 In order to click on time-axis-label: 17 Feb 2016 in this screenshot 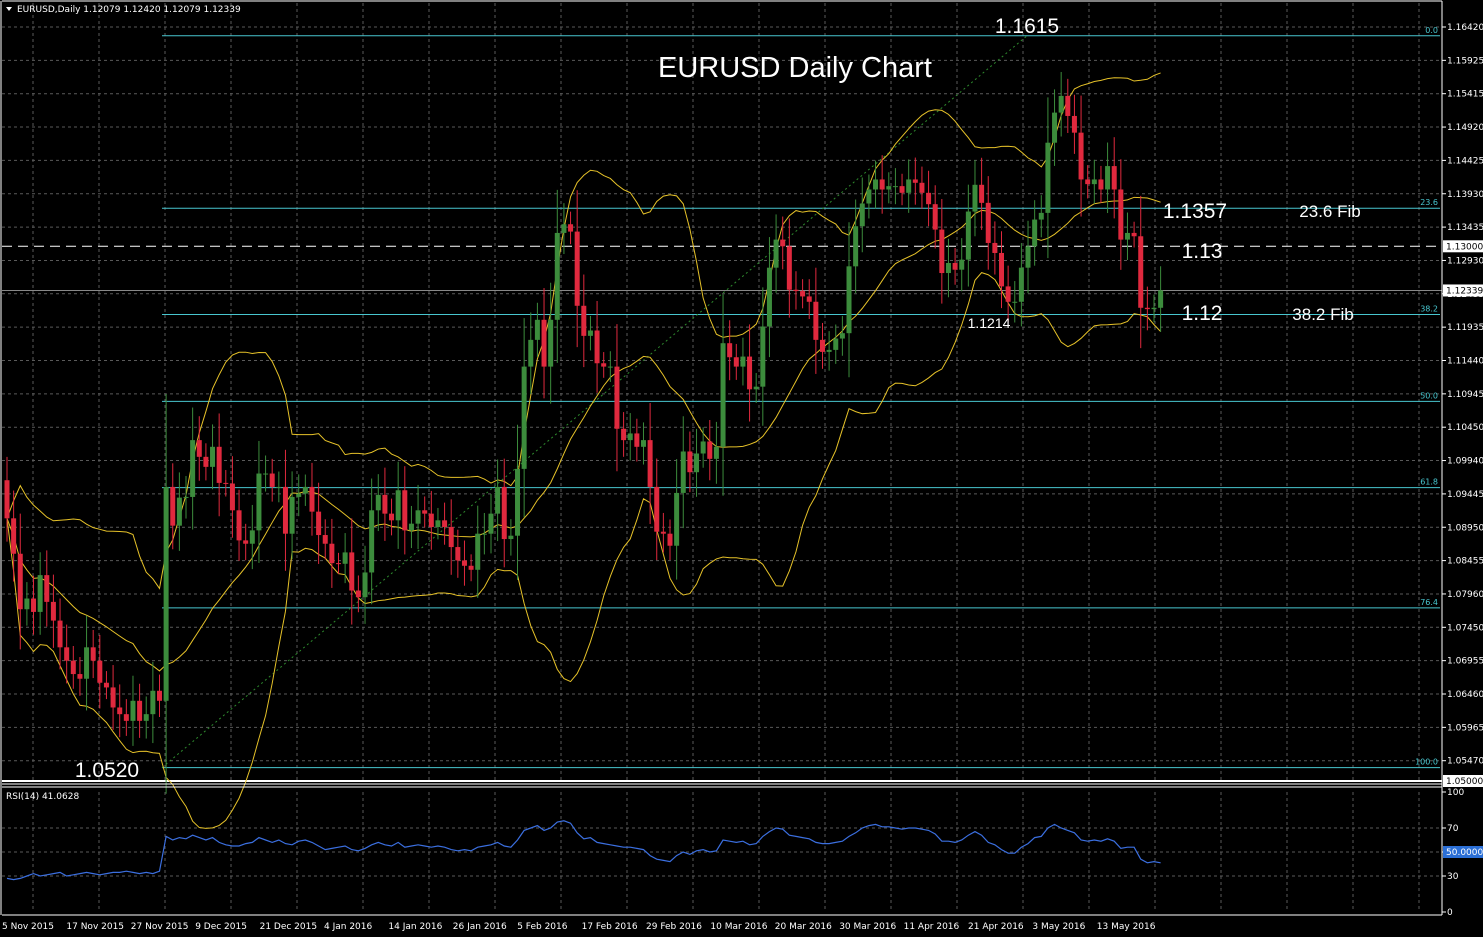, I will do `click(610, 927)`.